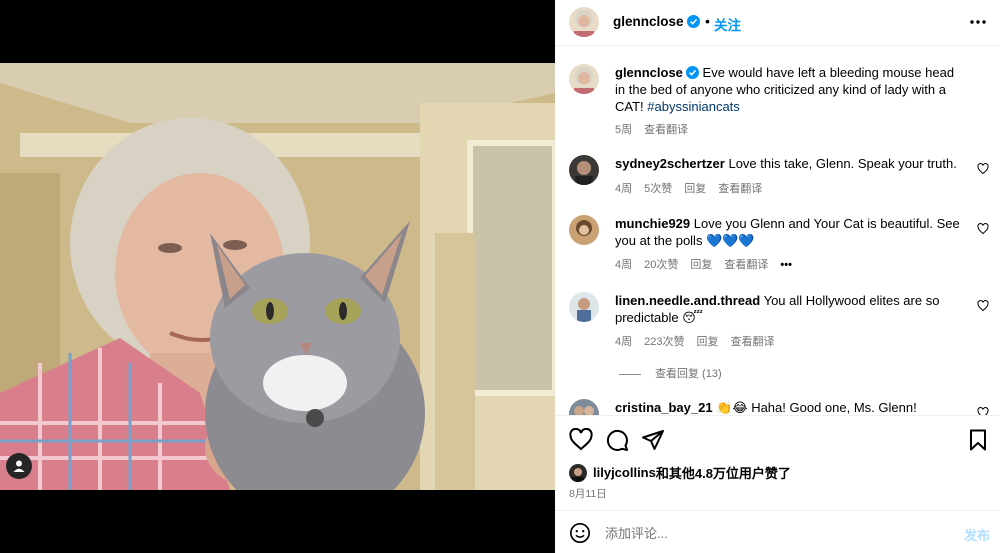 The height and width of the screenshot is (553, 1000). Describe the element at coordinates (661, 265) in the screenshot. I see `comment-likes: 20次赞` at that location.